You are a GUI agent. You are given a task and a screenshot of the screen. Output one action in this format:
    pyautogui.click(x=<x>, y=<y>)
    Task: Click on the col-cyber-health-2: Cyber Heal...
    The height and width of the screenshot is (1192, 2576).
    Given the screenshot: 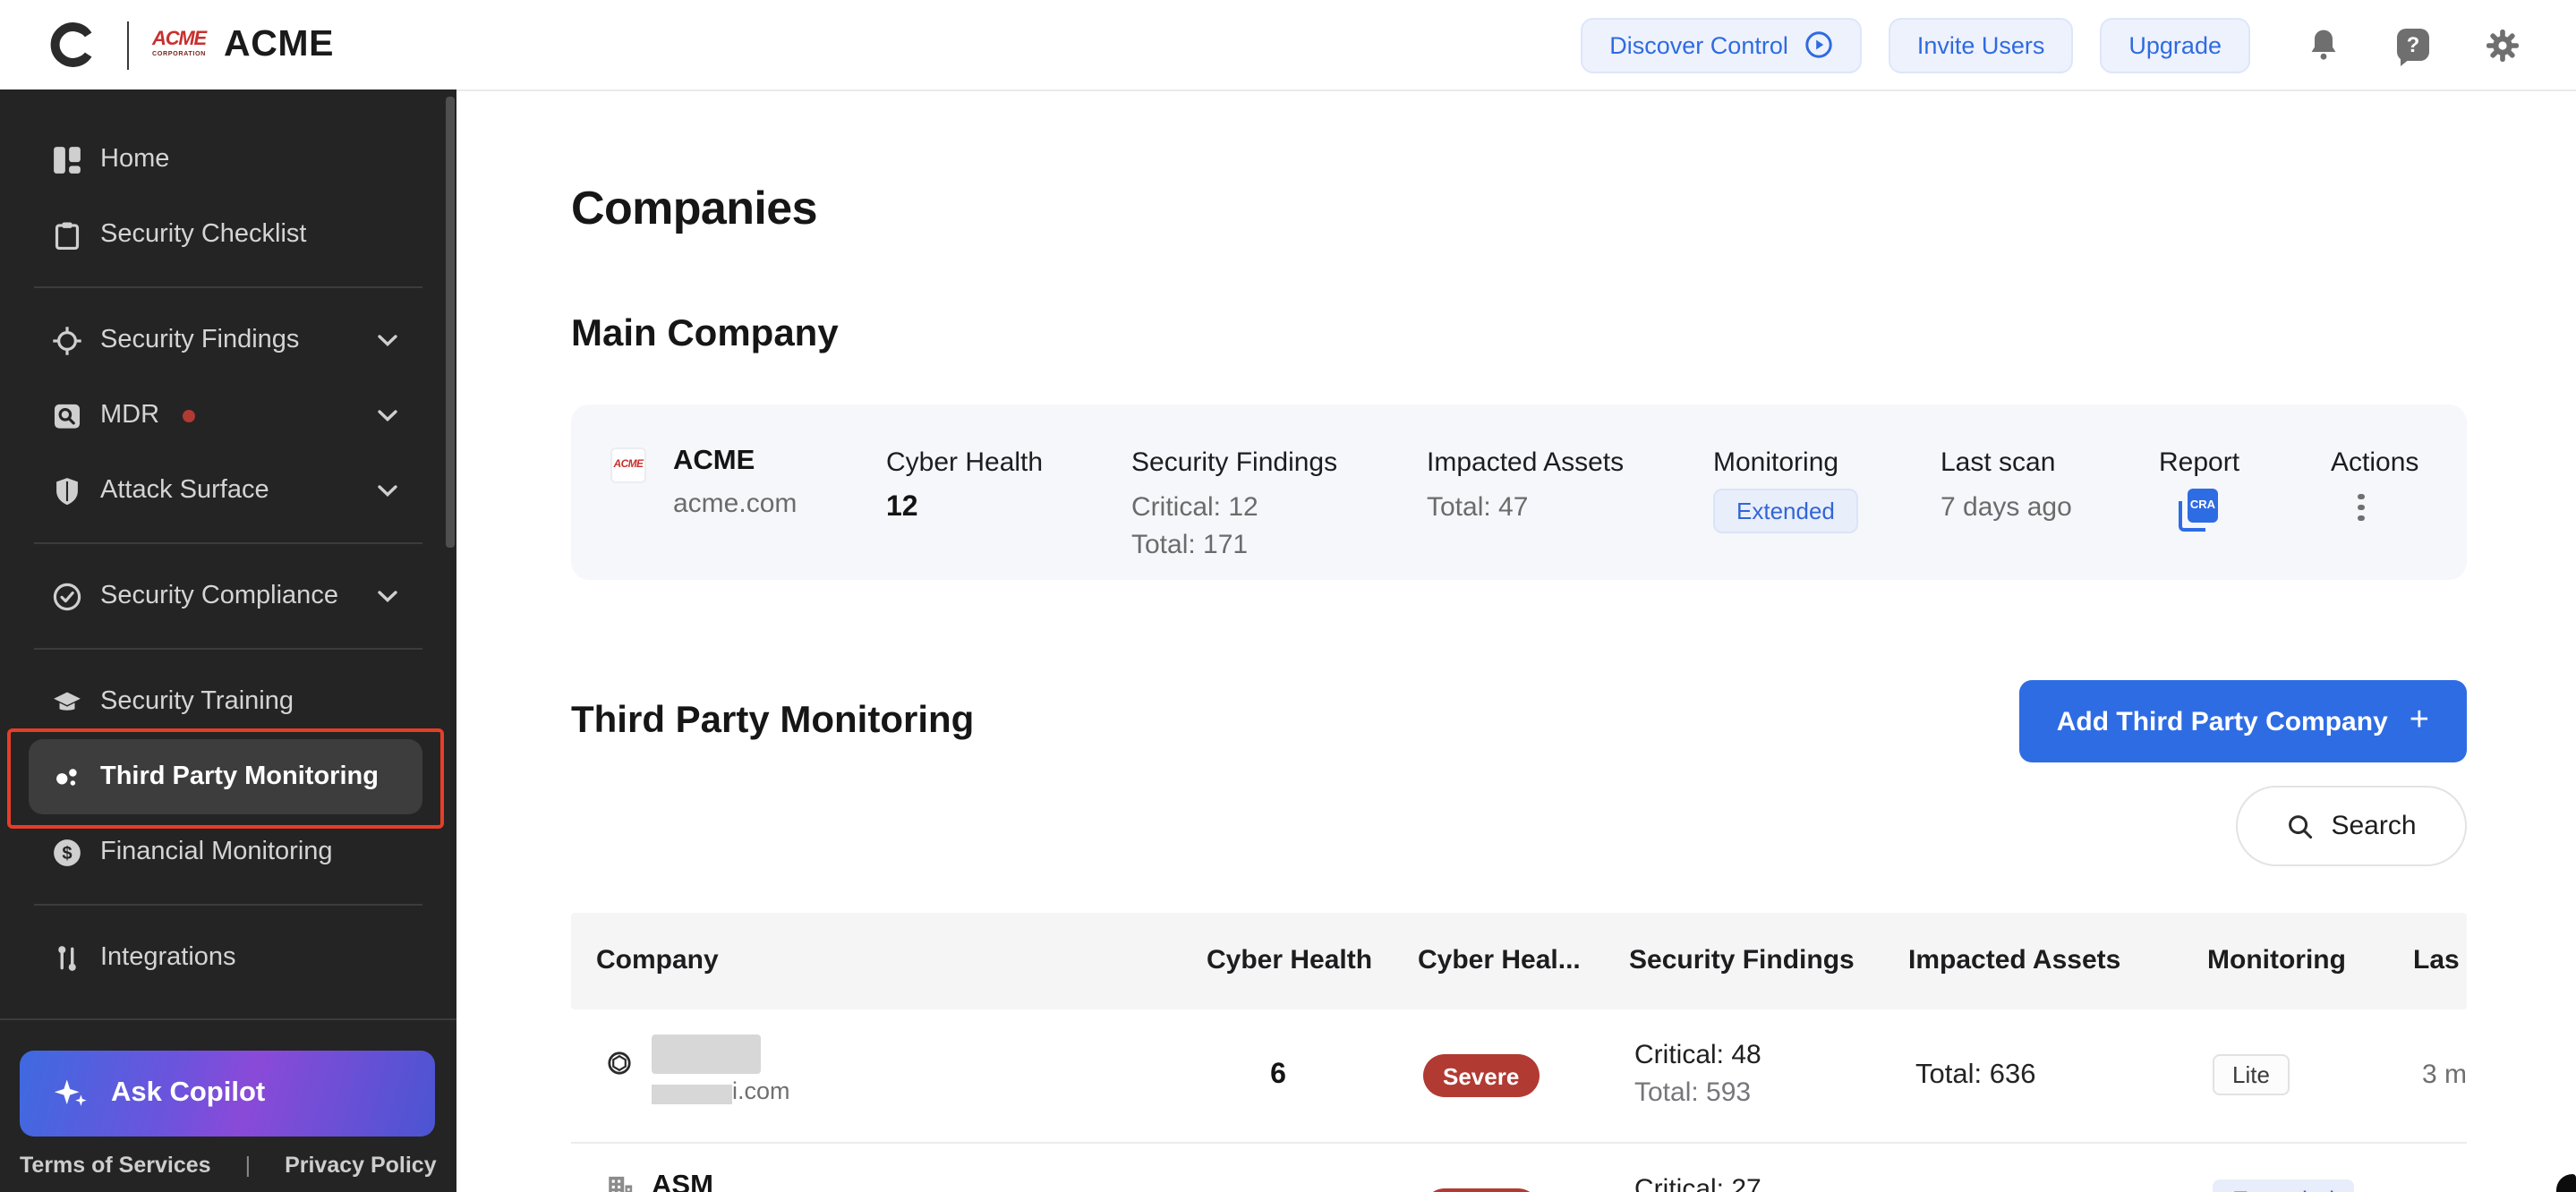 What is the action you would take?
    pyautogui.click(x=1499, y=961)
    